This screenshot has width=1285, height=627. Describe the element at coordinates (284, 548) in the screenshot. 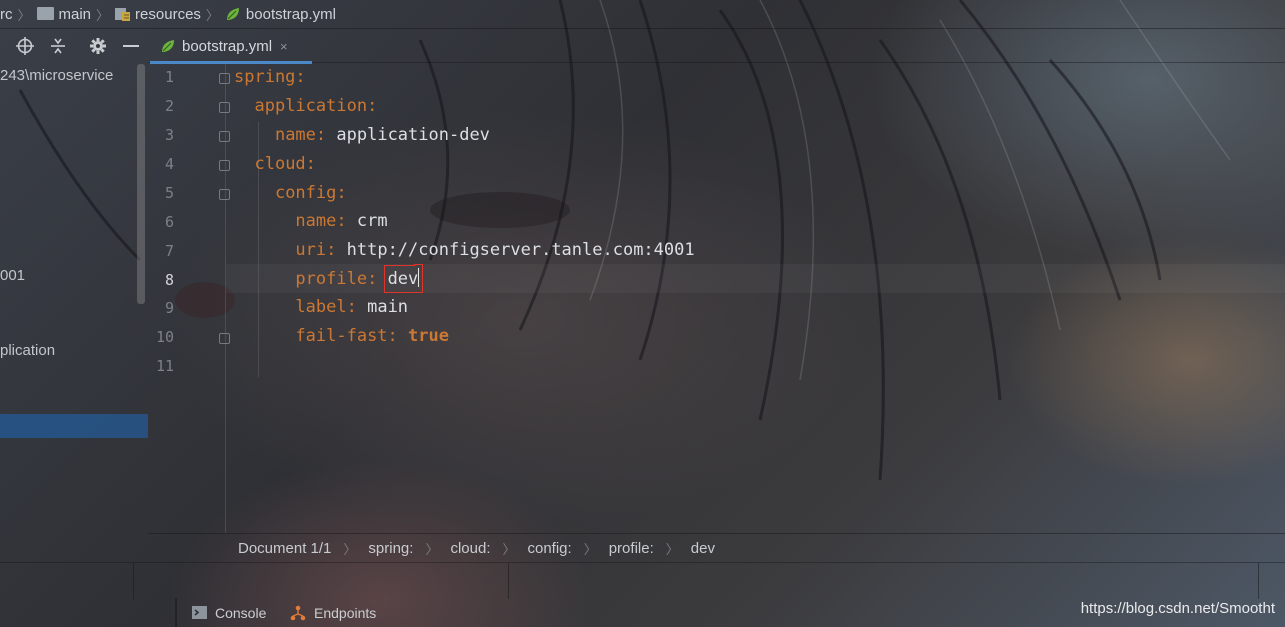

I see `document-indicator: Document 1/1` at that location.